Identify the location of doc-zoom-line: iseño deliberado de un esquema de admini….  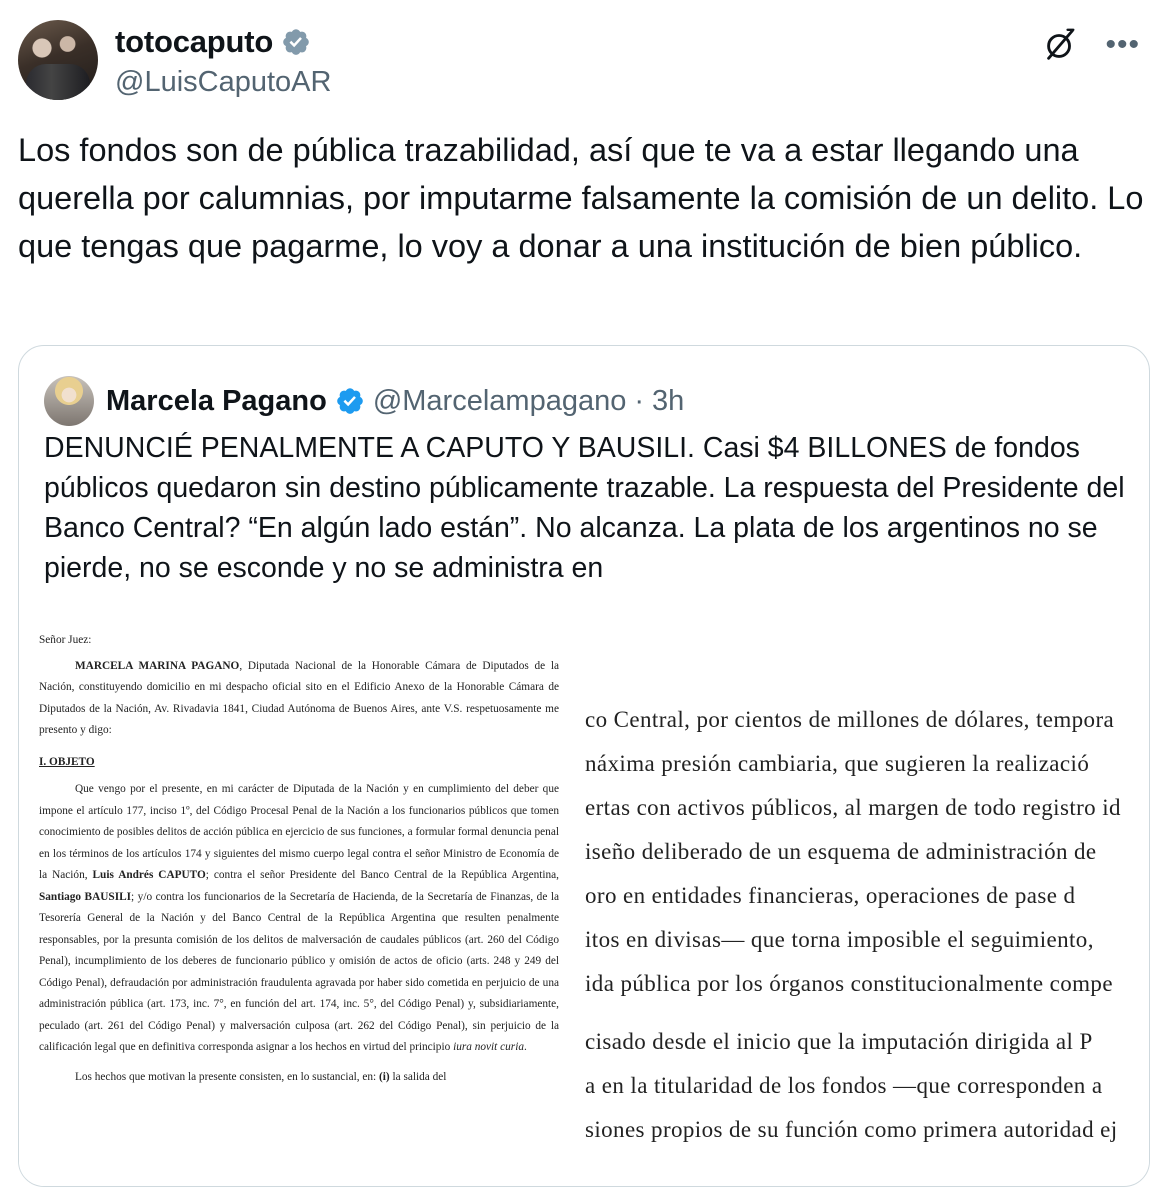
(841, 851).